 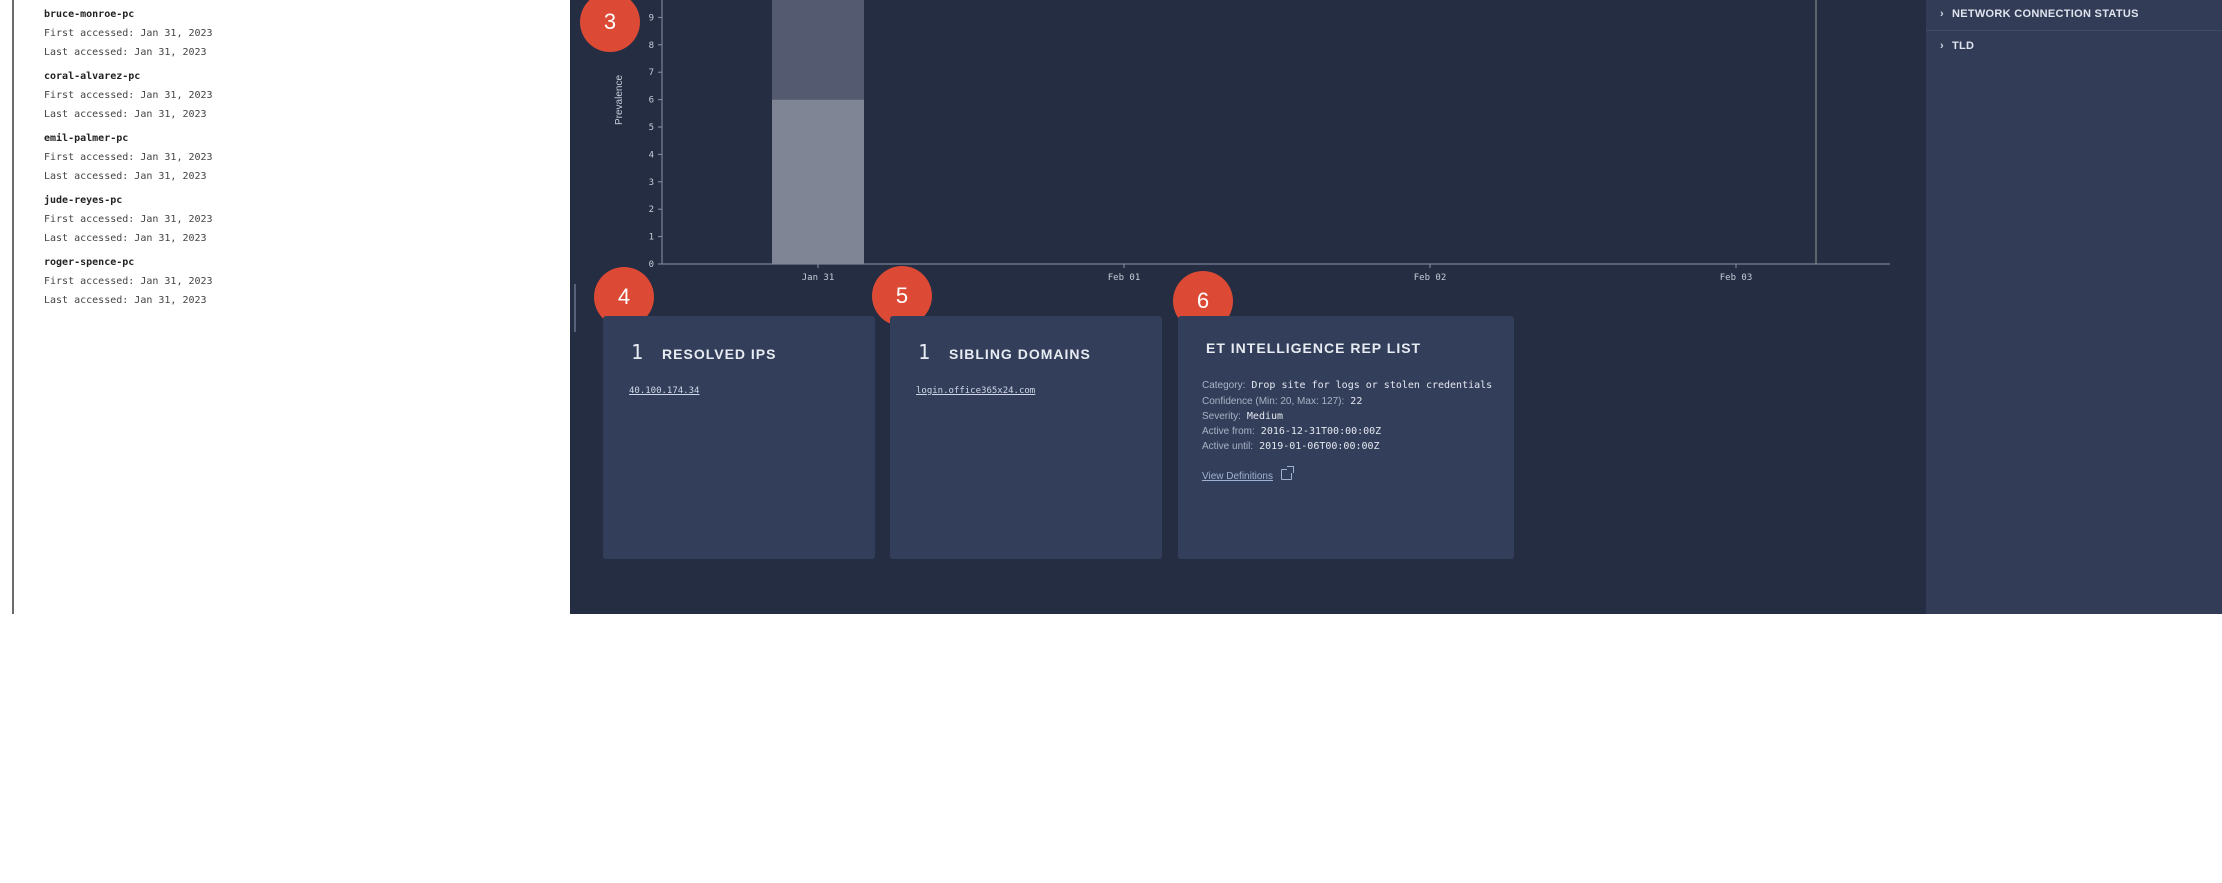 I want to click on host-name: coral-alvarez-pc, so click(x=128, y=77).